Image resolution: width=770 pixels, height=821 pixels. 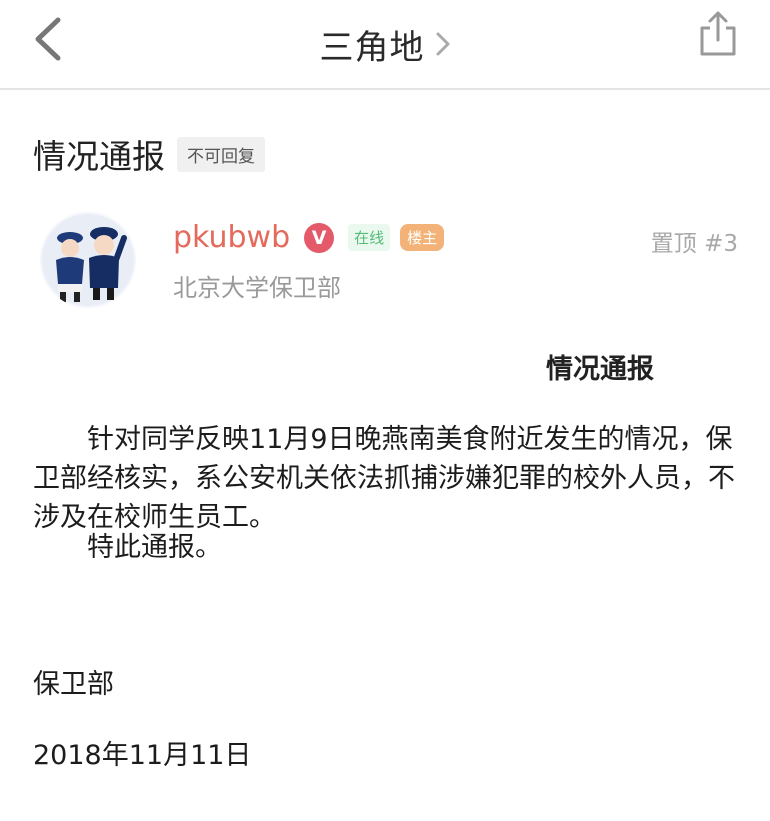 I want to click on signature-date: 2018年11月11日, so click(x=142, y=755).